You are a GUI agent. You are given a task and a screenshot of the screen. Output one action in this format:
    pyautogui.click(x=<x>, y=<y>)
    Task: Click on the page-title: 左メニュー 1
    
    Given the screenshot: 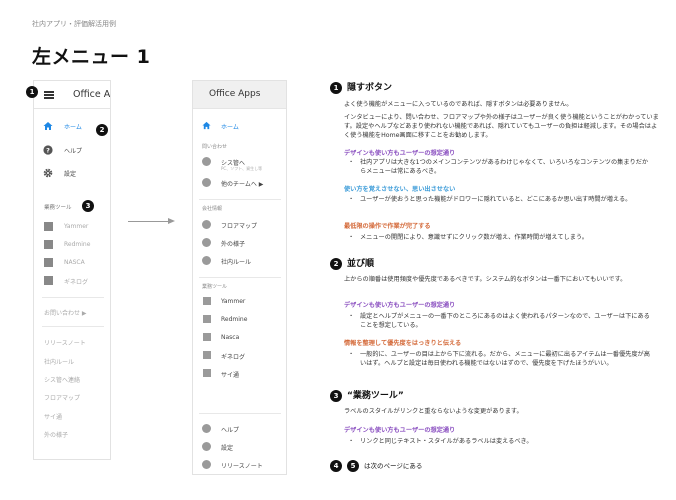 What is the action you would take?
    pyautogui.click(x=91, y=57)
    